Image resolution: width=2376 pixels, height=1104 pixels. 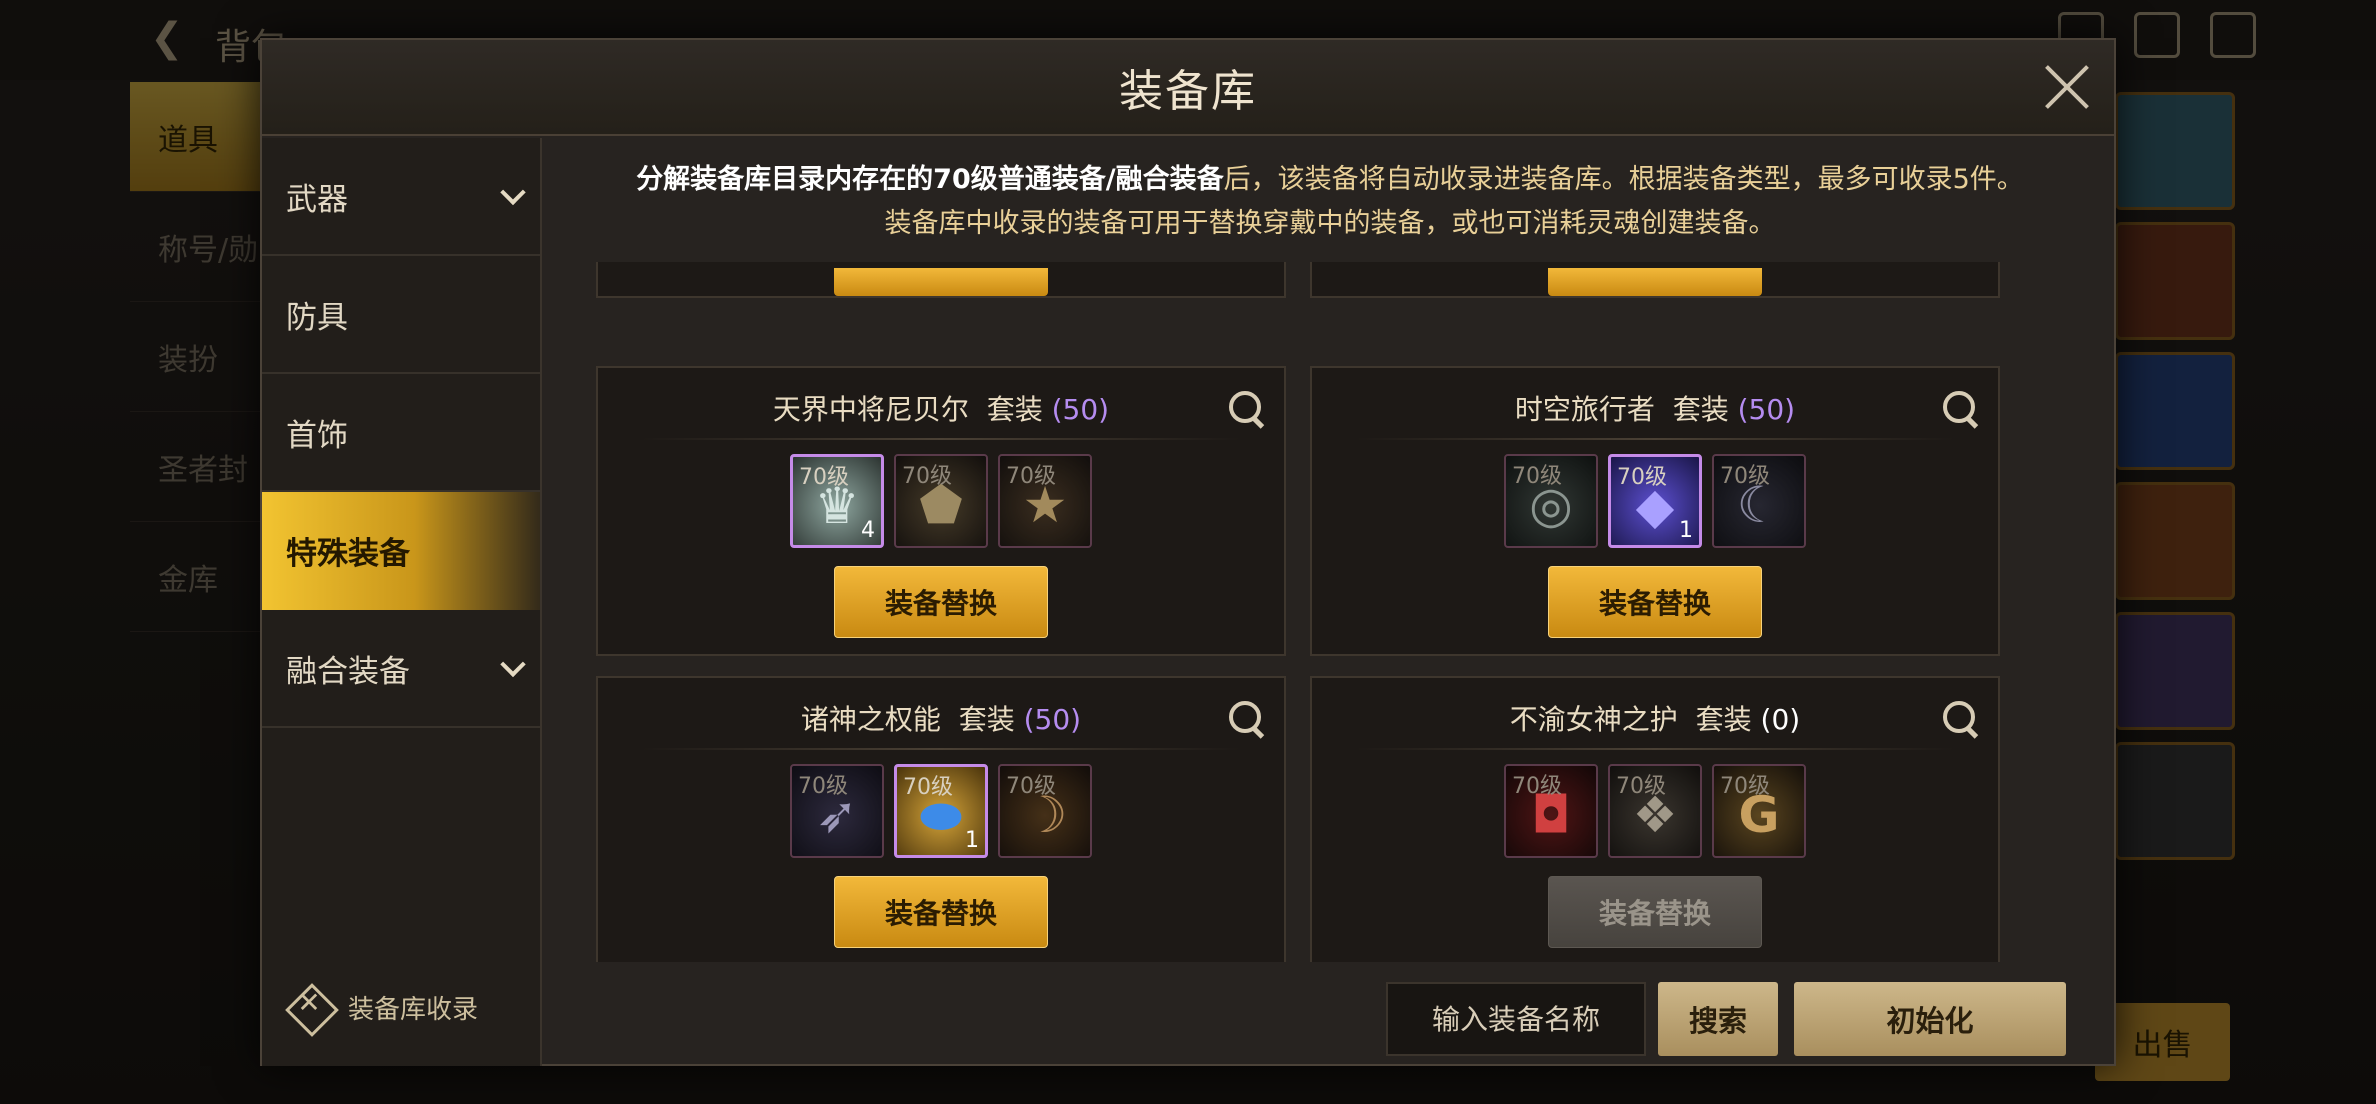 What do you see at coordinates (1551, 811) in the screenshot?
I see `item-slot: 70级 ◘` at bounding box center [1551, 811].